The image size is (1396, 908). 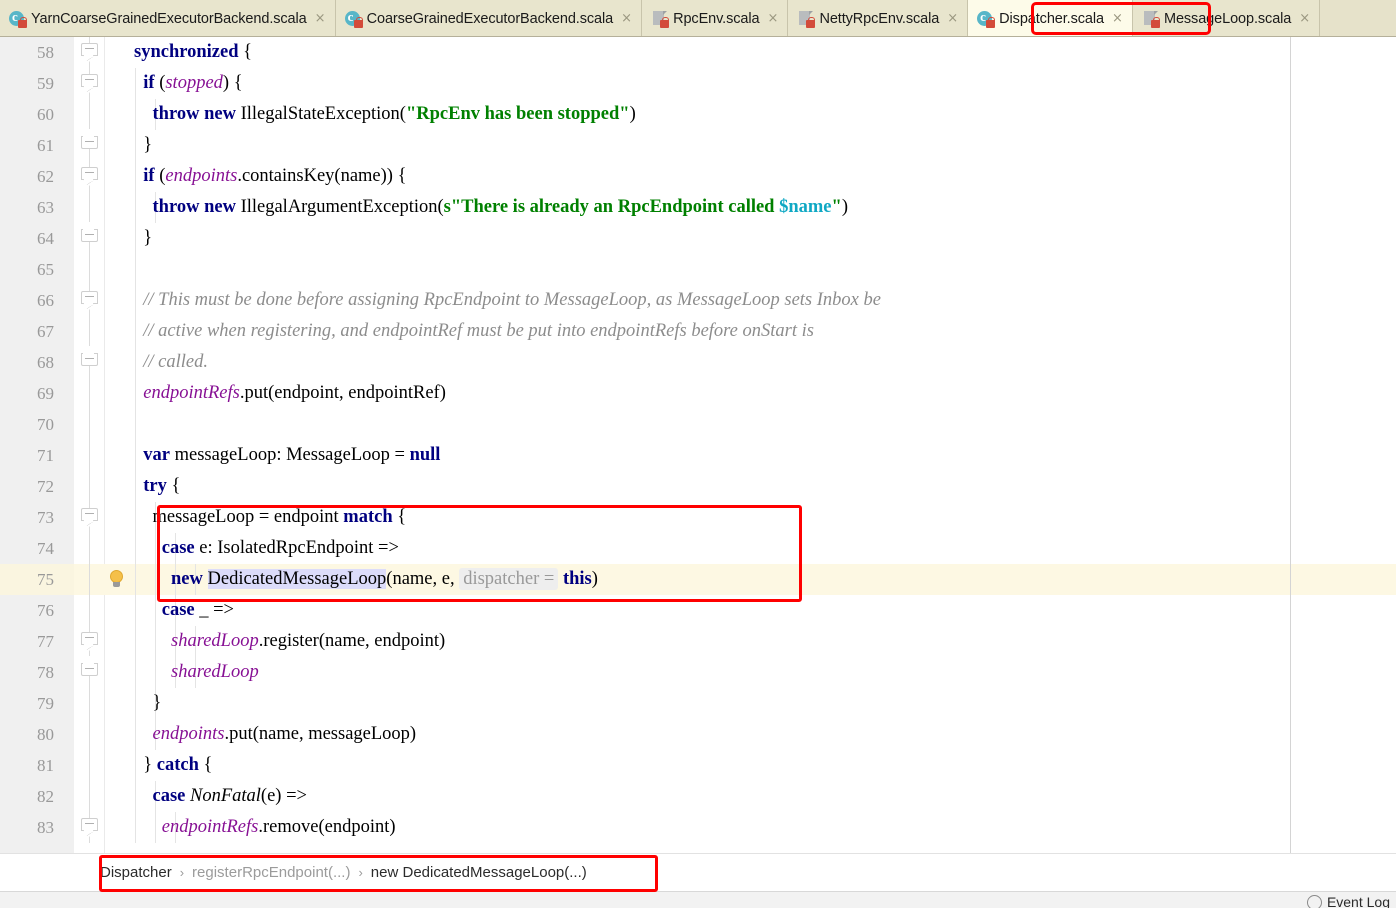 What do you see at coordinates (698, 517) in the screenshot?
I see `code-line: 73 messageLoop = endpoint match {` at bounding box center [698, 517].